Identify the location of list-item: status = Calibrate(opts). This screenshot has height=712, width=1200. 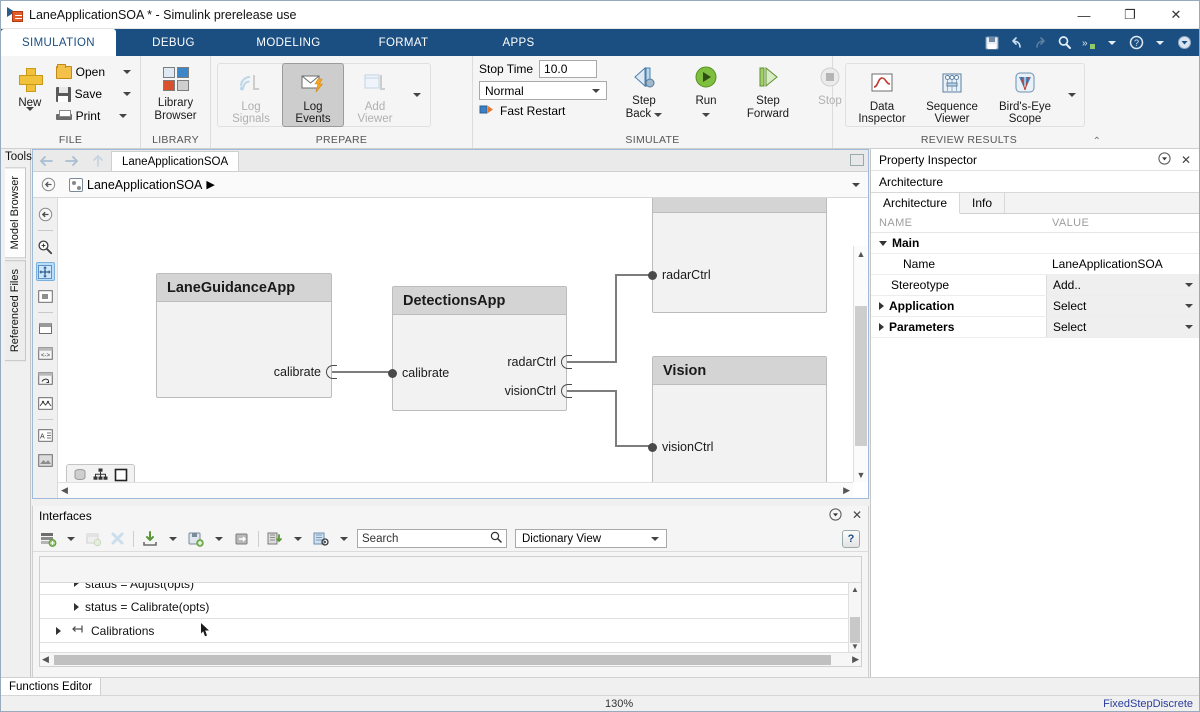
(450, 607).